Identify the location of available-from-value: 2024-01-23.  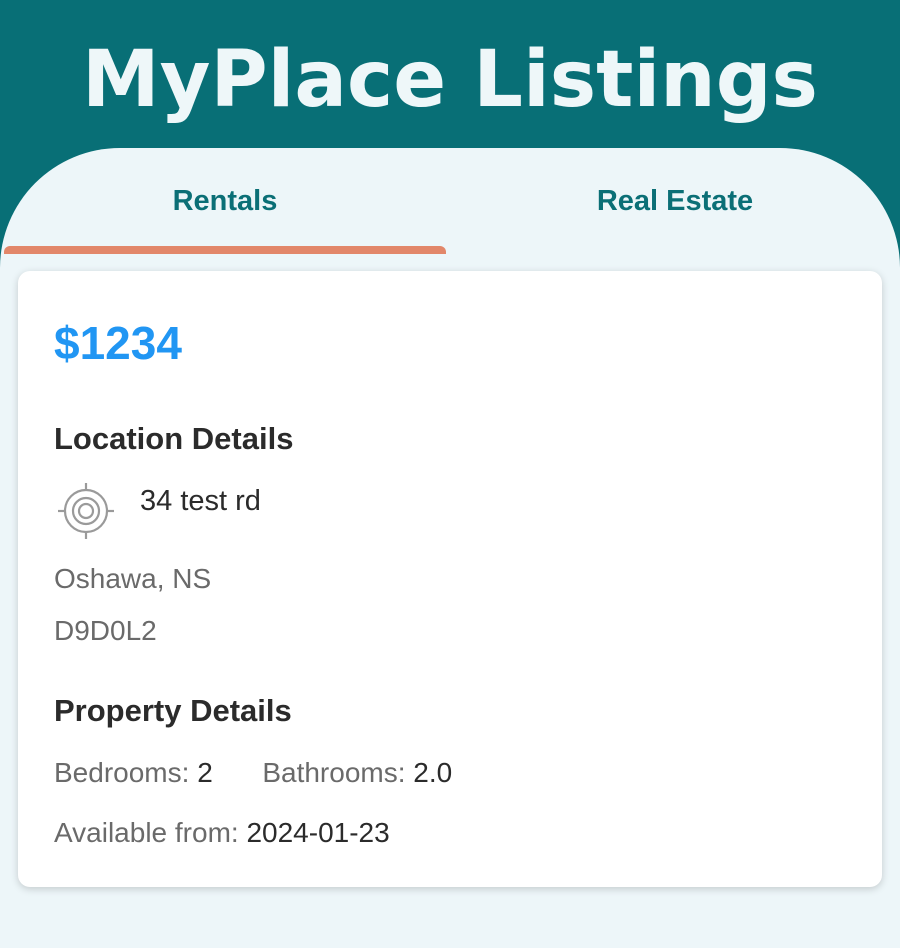
(318, 832).